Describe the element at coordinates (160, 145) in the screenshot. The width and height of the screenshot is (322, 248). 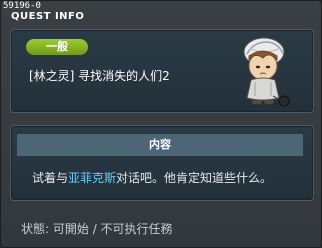
I see `content-header: 内容` at that location.